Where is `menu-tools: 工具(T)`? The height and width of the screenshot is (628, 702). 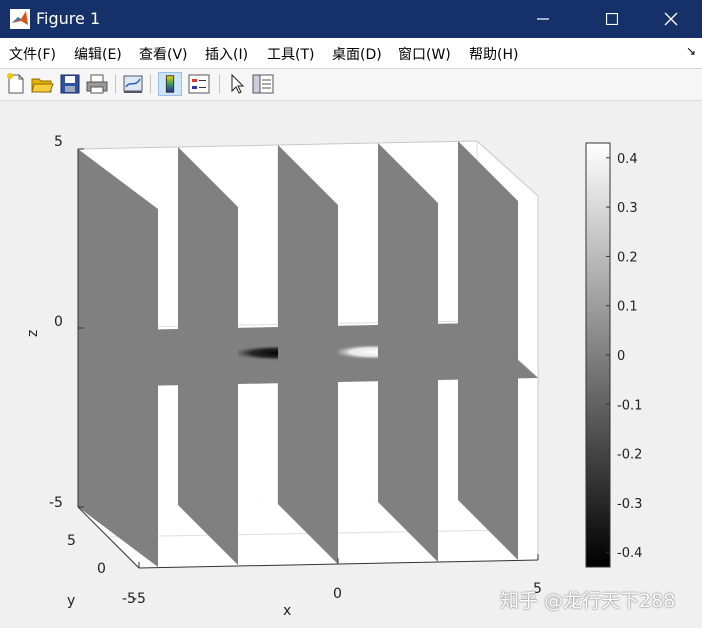 menu-tools: 工具(T) is located at coordinates (290, 54).